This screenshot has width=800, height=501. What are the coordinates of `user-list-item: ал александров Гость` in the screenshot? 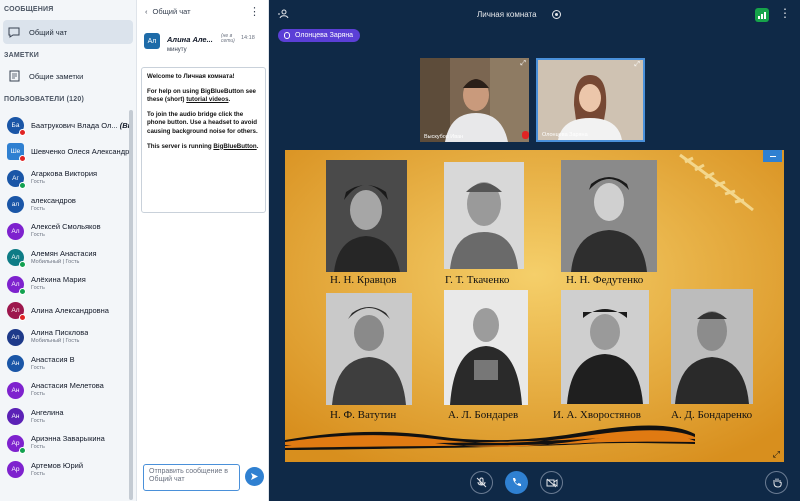 It's located at (65, 205).